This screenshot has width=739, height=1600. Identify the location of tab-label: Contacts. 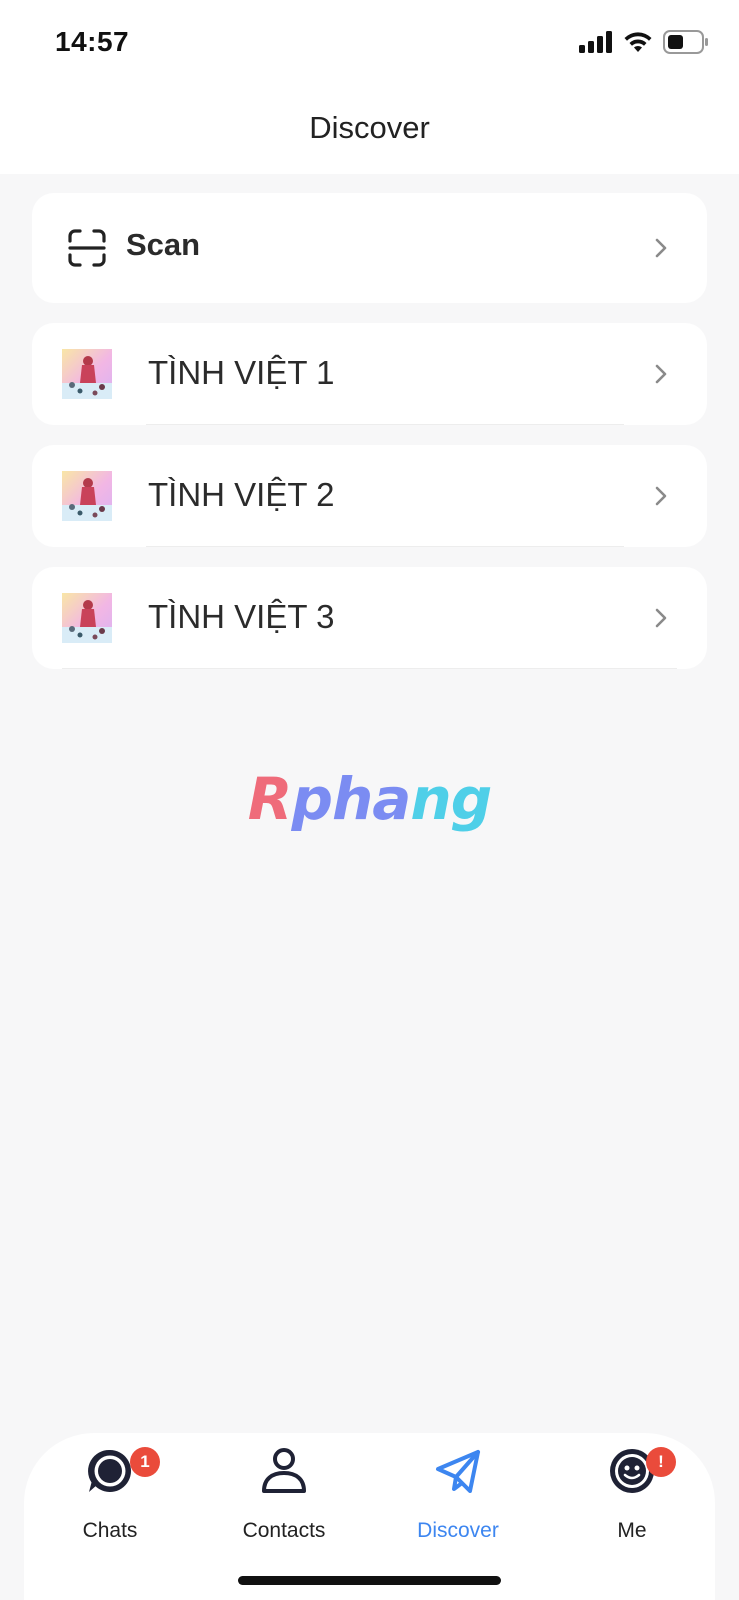
(284, 1530).